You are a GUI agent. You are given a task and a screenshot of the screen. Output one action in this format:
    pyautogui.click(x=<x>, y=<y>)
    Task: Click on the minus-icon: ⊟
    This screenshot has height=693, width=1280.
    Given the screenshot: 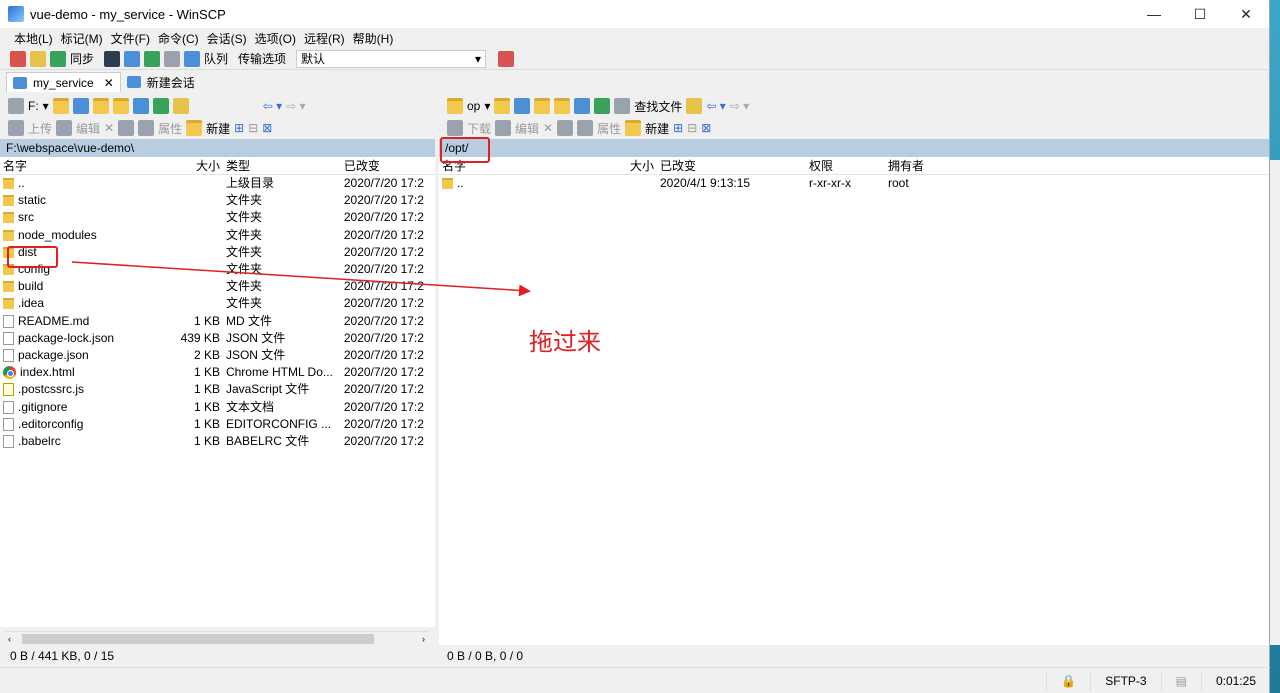 What is the action you would take?
    pyautogui.click(x=253, y=128)
    